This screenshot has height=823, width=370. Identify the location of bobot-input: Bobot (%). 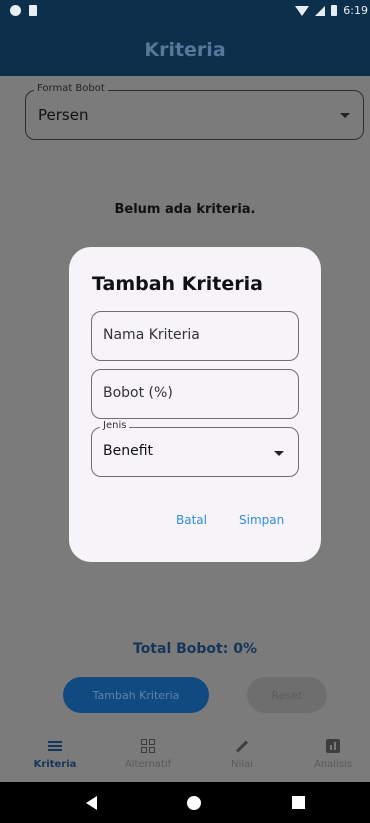
(195, 394).